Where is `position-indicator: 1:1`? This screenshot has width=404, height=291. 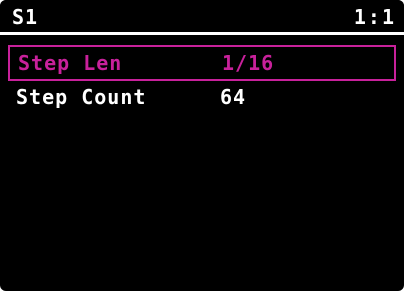
position-indicator: 1:1 is located at coordinates (374, 17).